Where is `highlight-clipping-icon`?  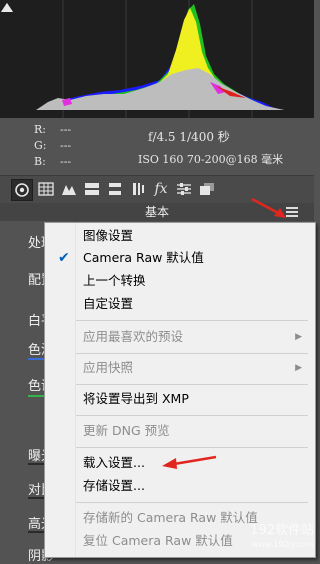 highlight-clipping-icon is located at coordinates (7, 7).